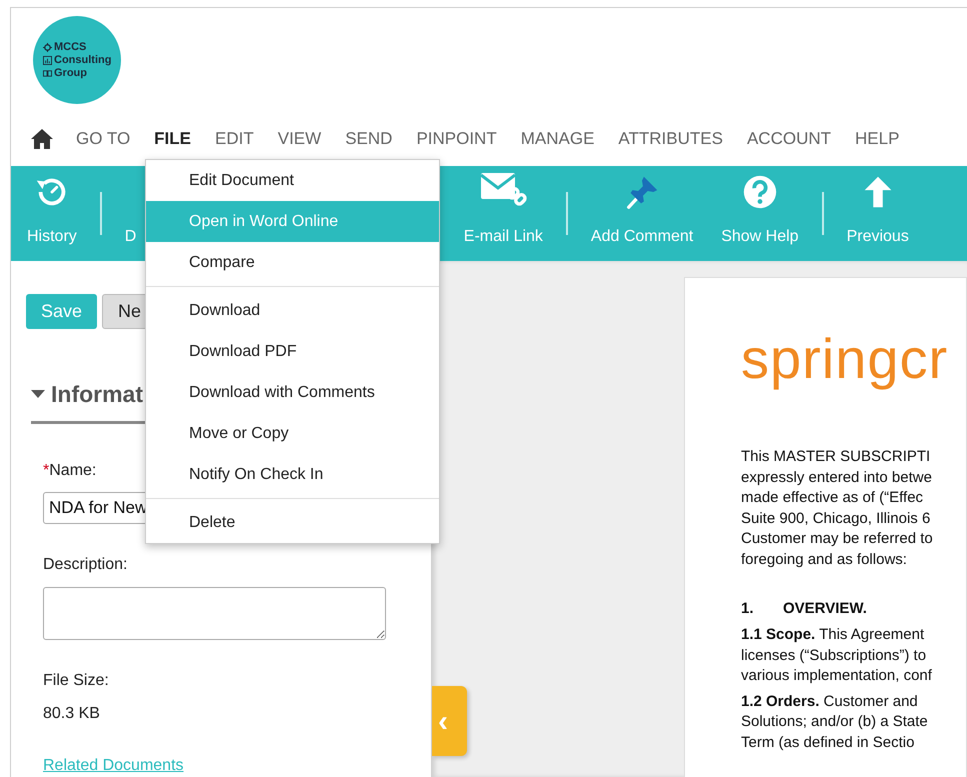 This screenshot has height=777, width=967. What do you see at coordinates (832, 635) in the screenshot?
I see `document-text-line: 1.1 Scope. This Agreement` at bounding box center [832, 635].